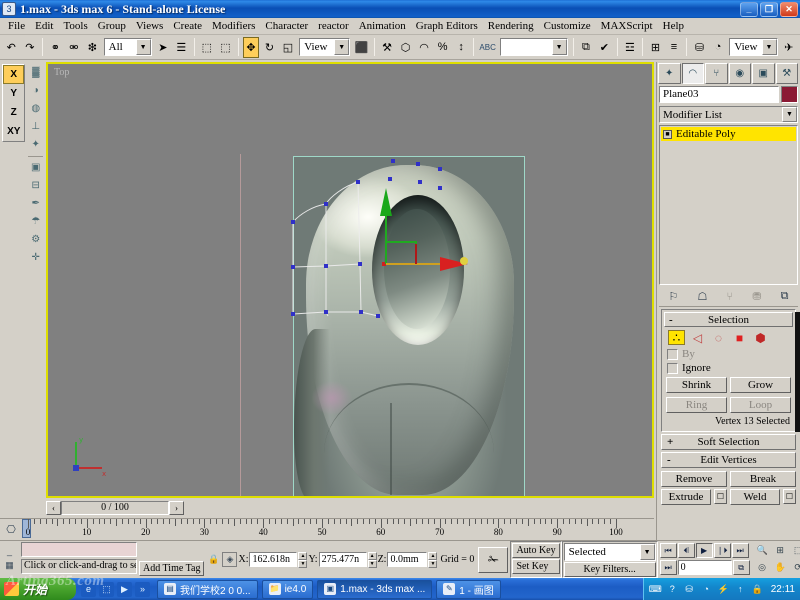 The height and width of the screenshot is (600, 800). I want to click on arc-rotate-icon: ⟳, so click(795, 567).